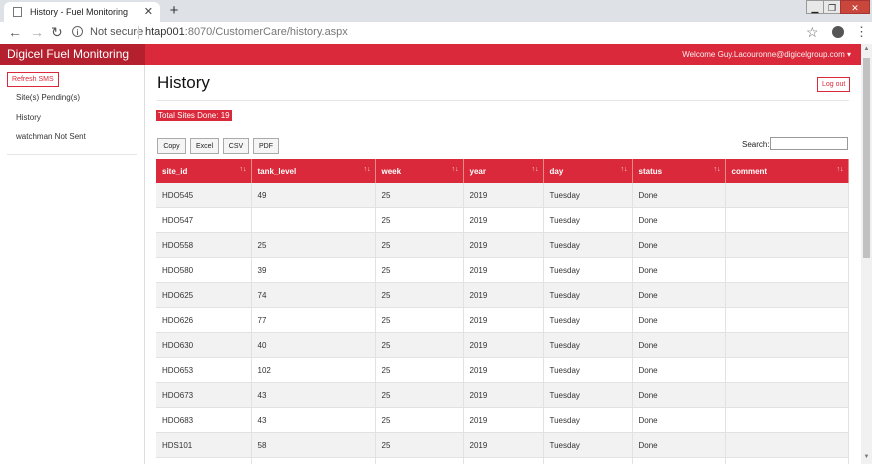 The width and height of the screenshot is (872, 464). Describe the element at coordinates (313, 195) in the screenshot. I see `cell-tank-level: 49` at that location.